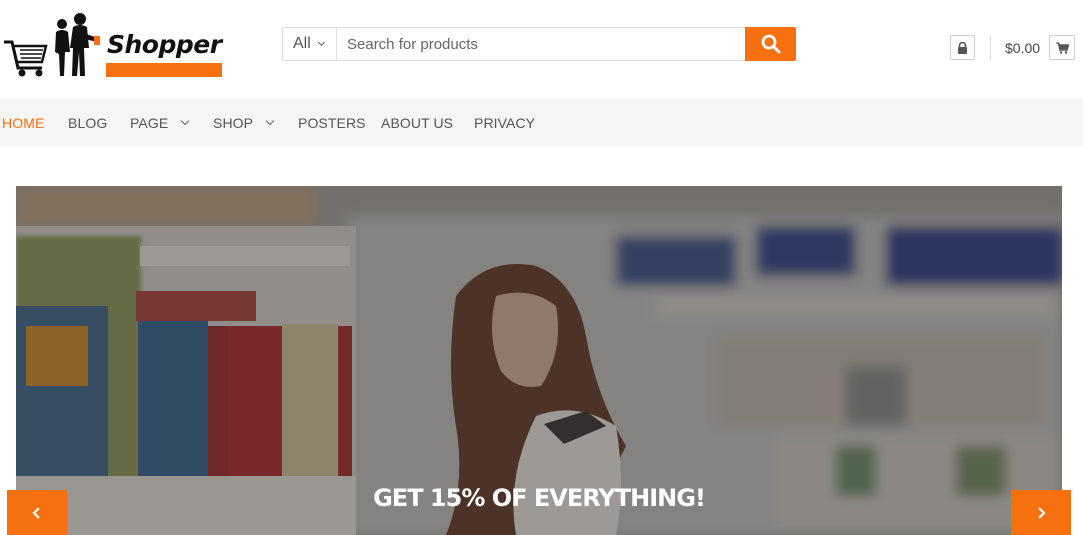  I want to click on nav-item-home: HOME, so click(23, 123).